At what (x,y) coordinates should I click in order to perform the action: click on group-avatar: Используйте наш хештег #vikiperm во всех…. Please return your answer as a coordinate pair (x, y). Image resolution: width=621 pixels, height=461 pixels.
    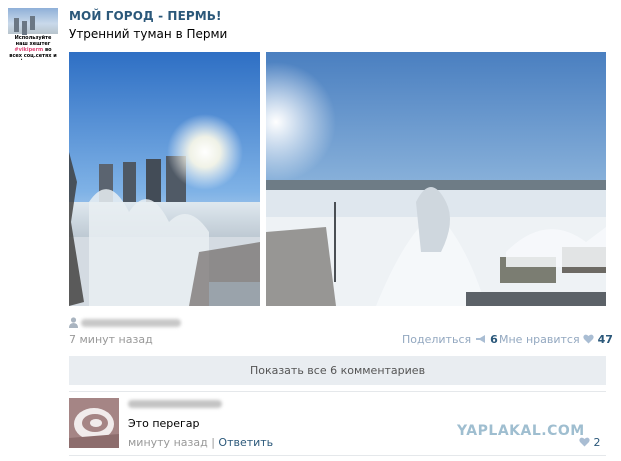
    Looking at the image, I should click on (33, 34).